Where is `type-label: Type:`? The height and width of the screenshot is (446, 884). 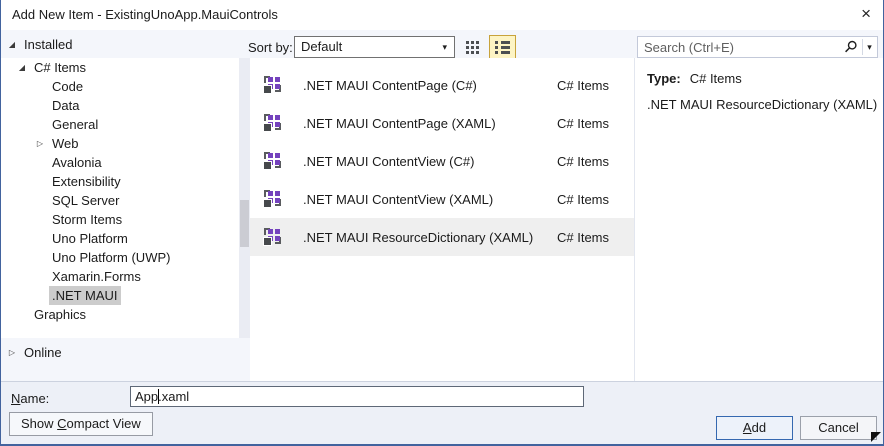 type-label: Type: is located at coordinates (664, 78).